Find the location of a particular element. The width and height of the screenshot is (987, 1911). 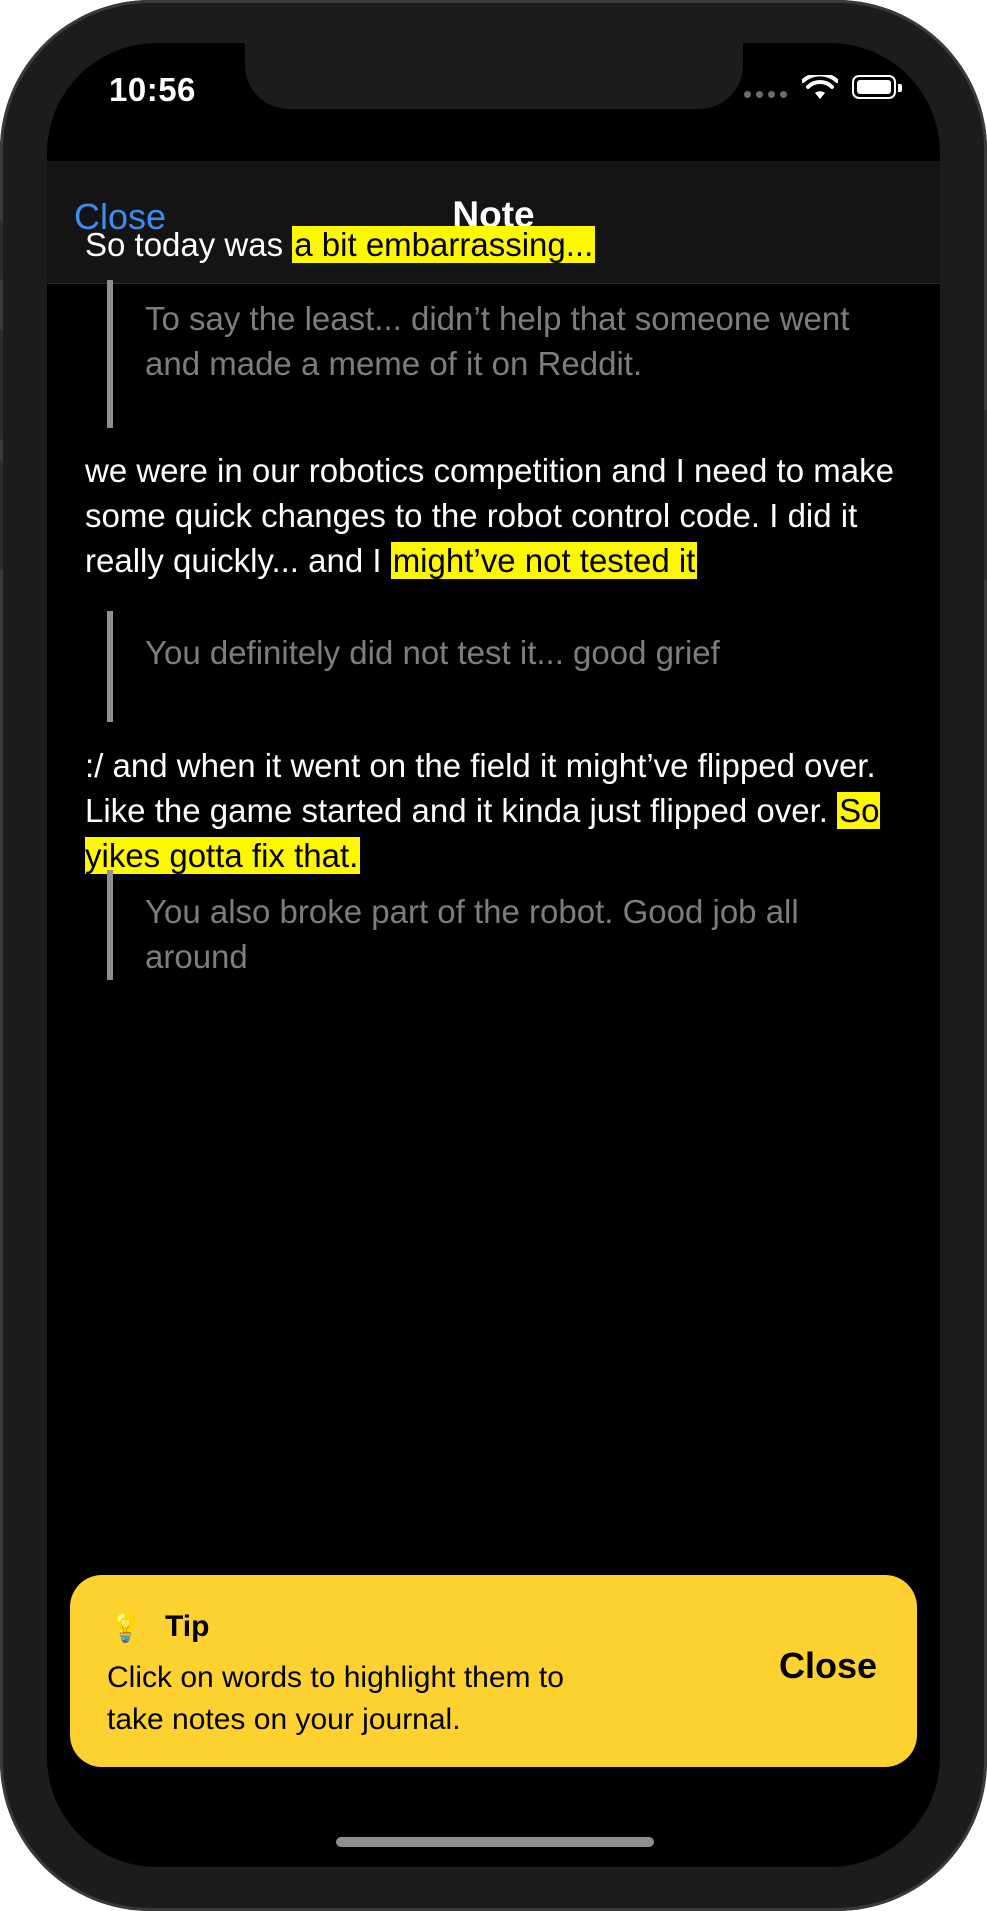

battery-icon is located at coordinates (877, 87).